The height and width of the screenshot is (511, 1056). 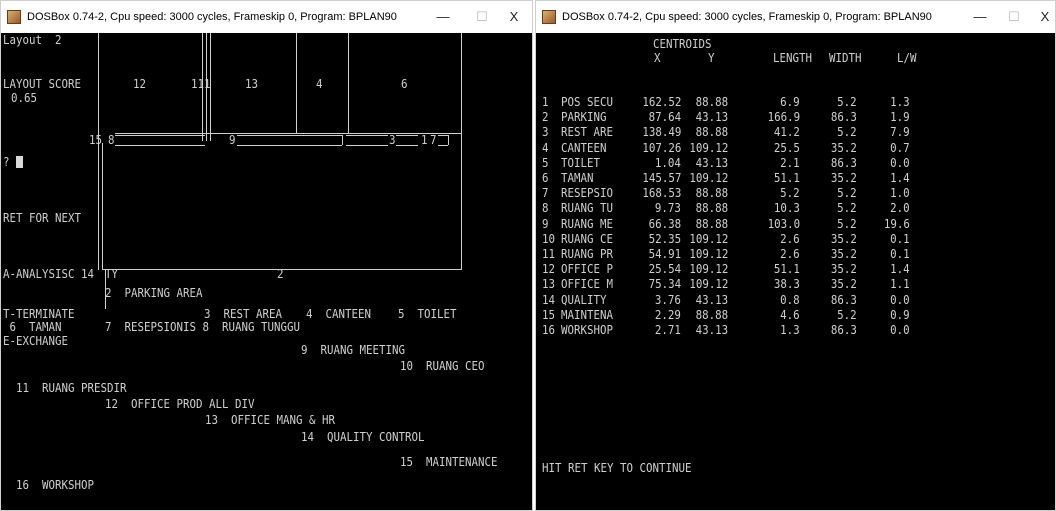 I want to click on row-name: MAINTENA, so click(x=587, y=314).